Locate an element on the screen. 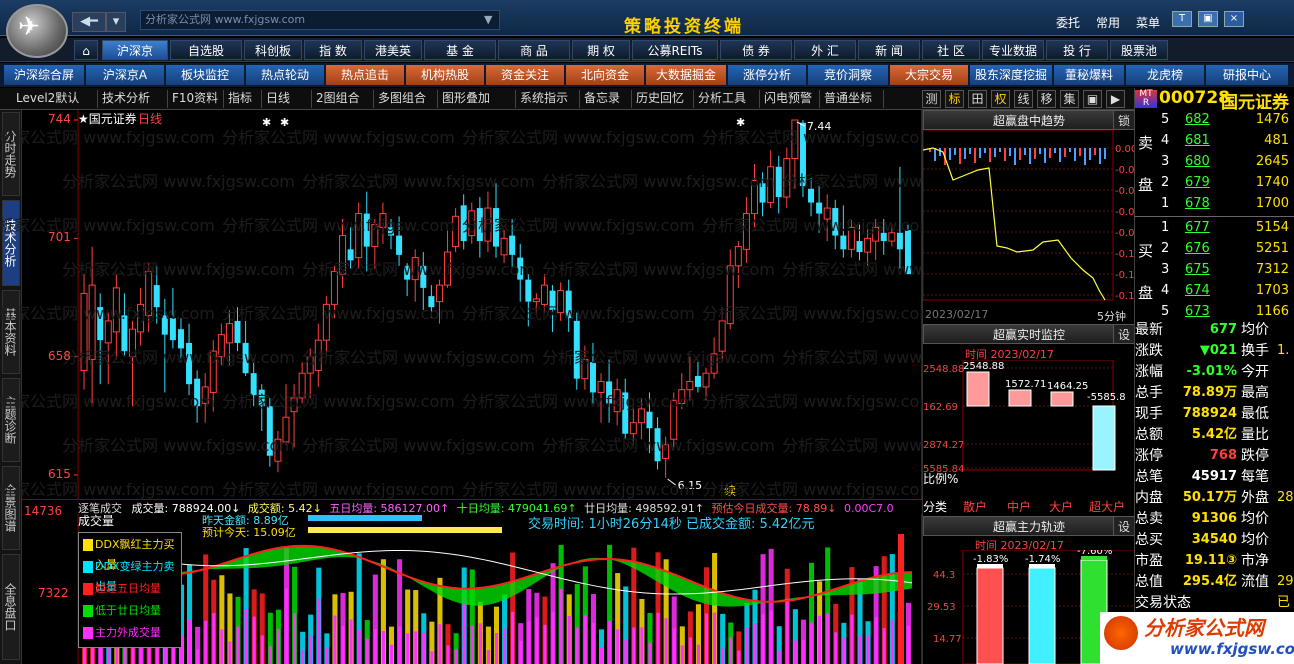 The width and height of the screenshot is (1294, 664). menu-13: 专业数据 is located at coordinates (1013, 50).